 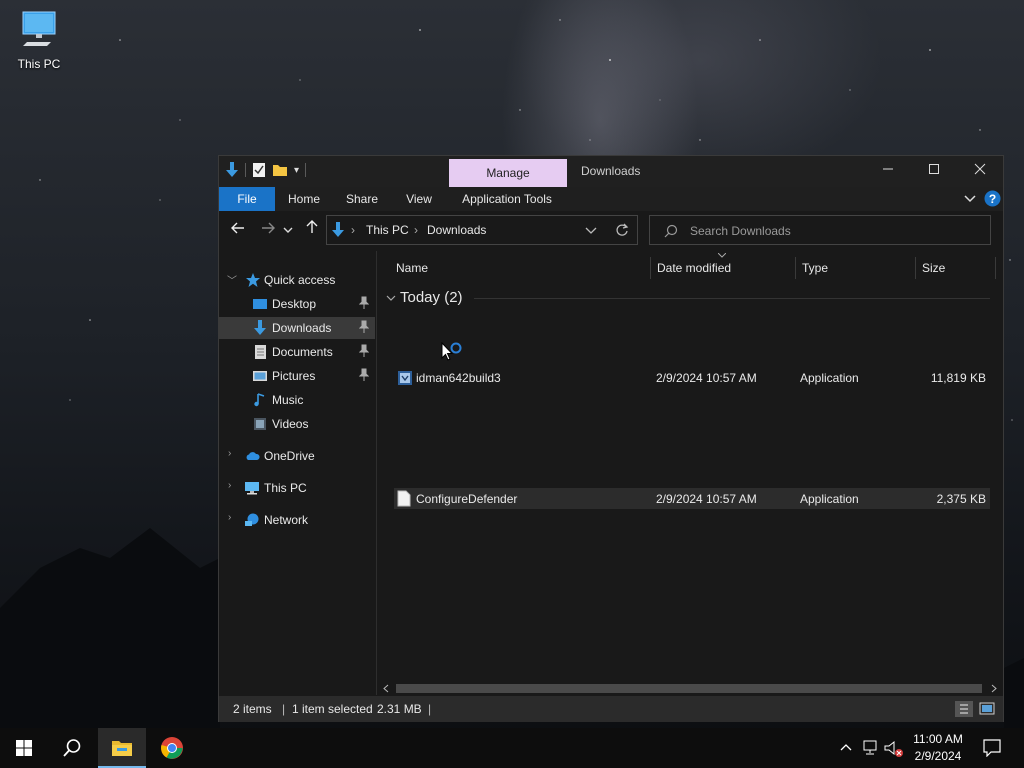 I want to click on taskbar-clock: 11:00 AM 2/9/2024, so click(x=938, y=748).